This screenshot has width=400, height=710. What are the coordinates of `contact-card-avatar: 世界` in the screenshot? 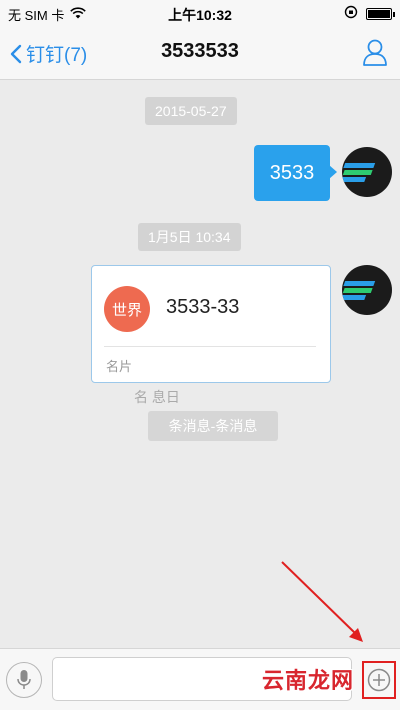 It's located at (127, 309).